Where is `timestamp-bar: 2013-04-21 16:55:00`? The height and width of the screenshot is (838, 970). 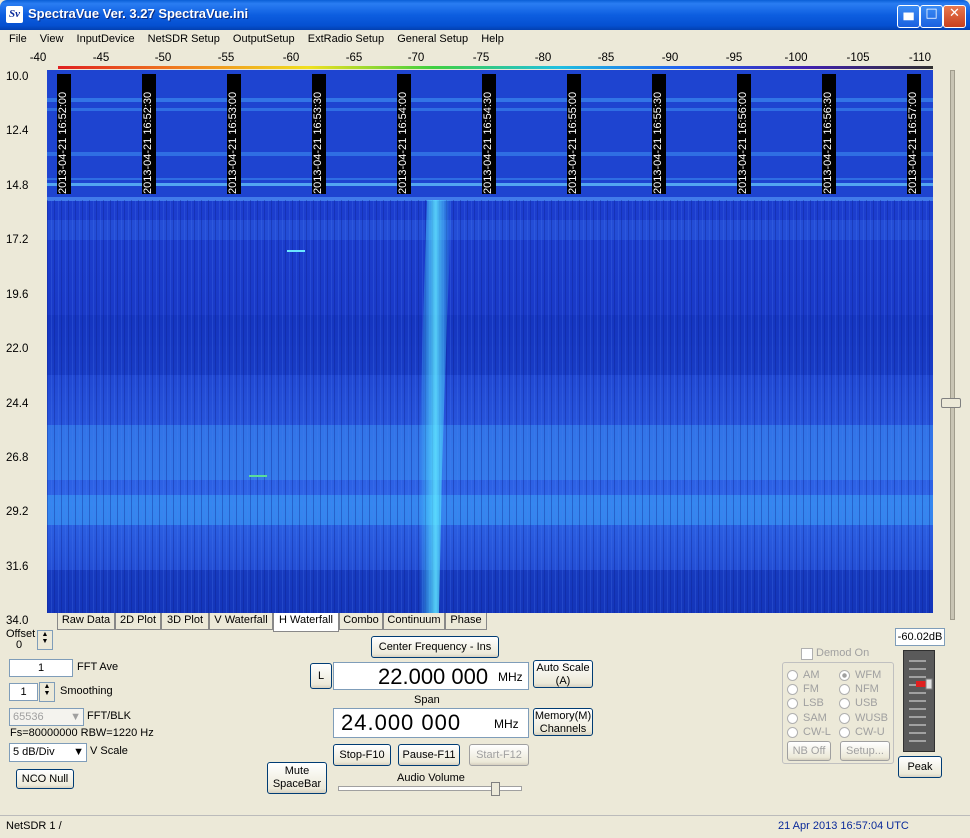 timestamp-bar: 2013-04-21 16:55:00 is located at coordinates (574, 134).